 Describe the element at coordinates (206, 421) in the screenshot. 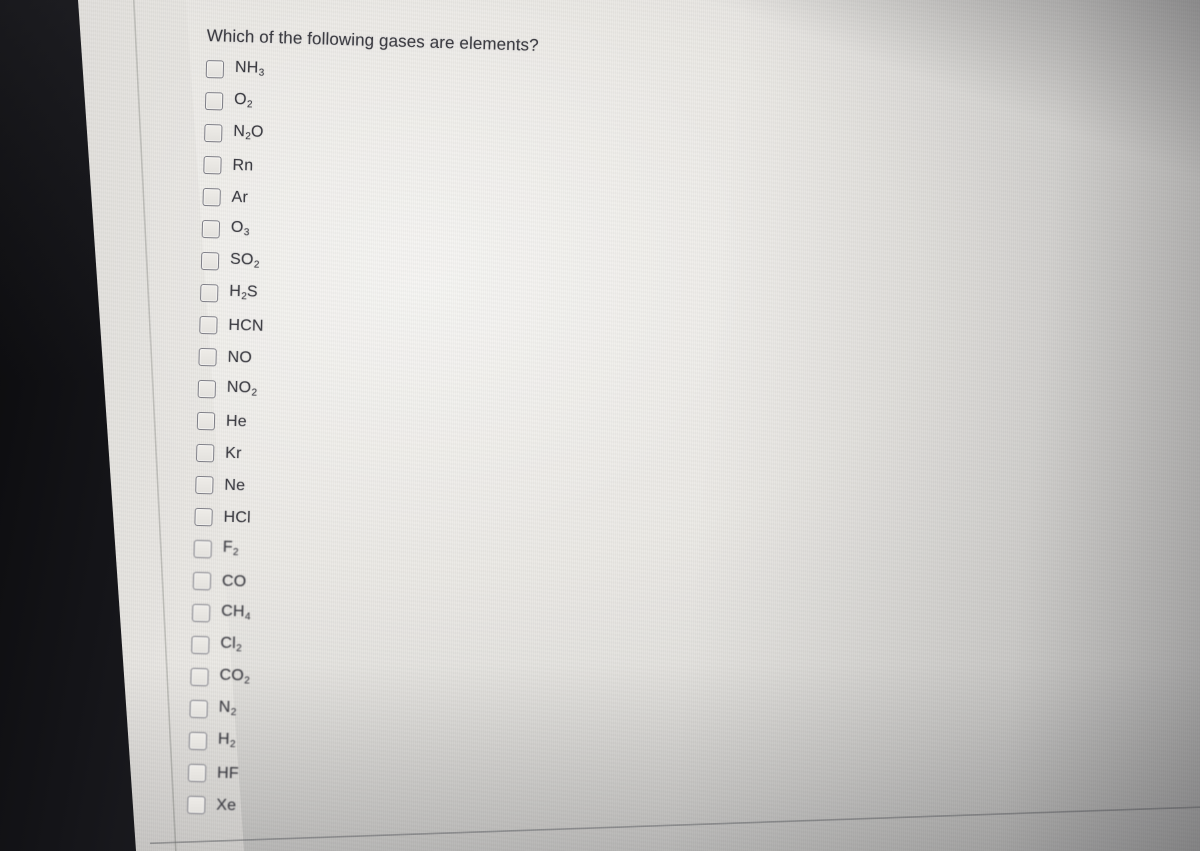

I see `checkbox-he` at that location.